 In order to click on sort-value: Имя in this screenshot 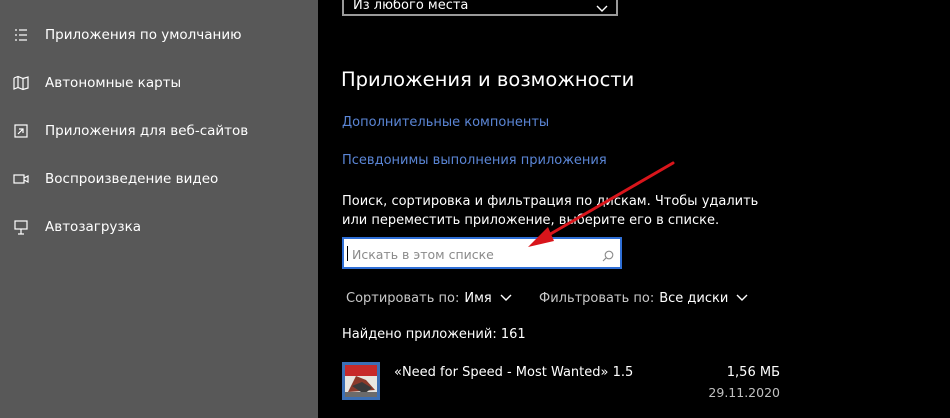, I will do `click(478, 298)`.